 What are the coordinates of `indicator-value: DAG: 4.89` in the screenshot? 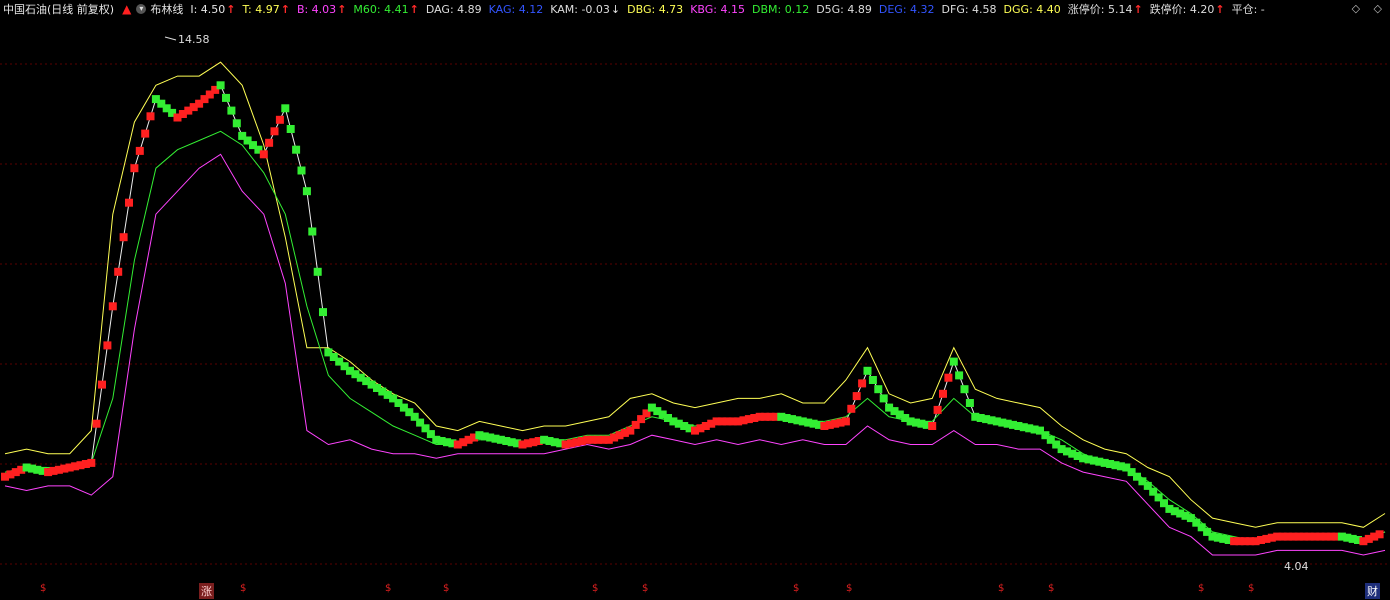 It's located at (454, 9).